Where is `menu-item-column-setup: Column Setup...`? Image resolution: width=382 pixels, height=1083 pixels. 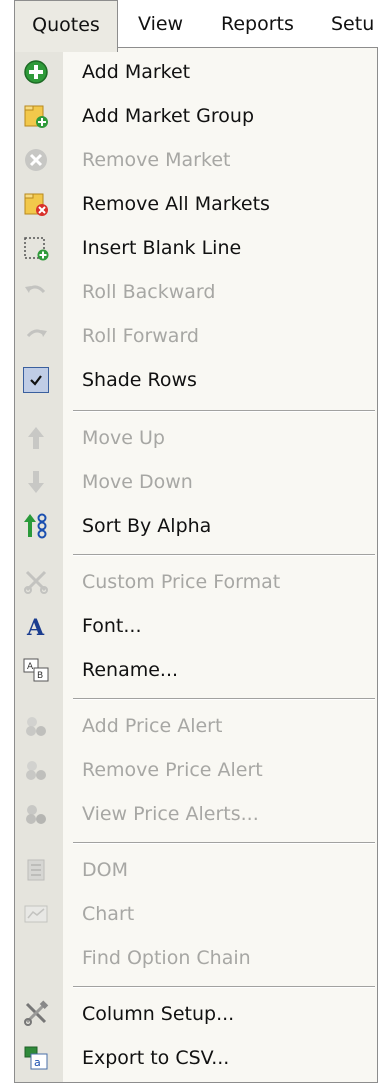
menu-item-column-setup: Column Setup... is located at coordinates (196, 1014).